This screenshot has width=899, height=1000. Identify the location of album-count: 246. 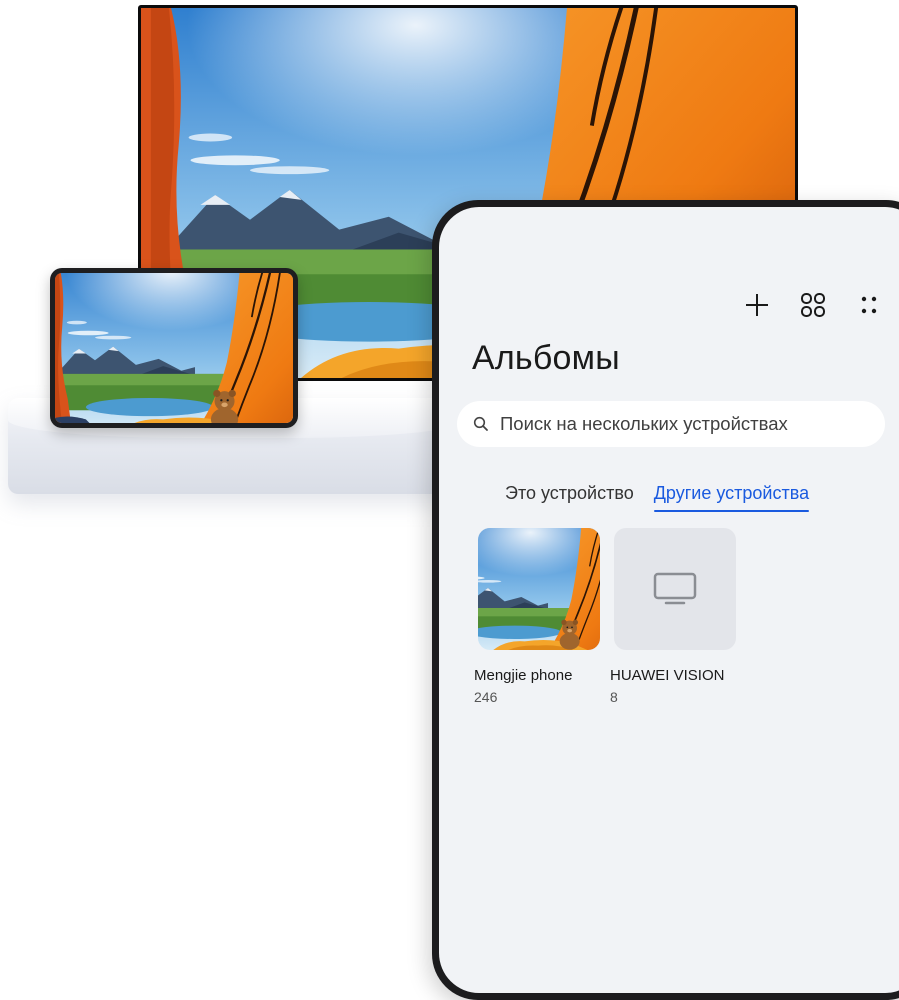
(486, 697).